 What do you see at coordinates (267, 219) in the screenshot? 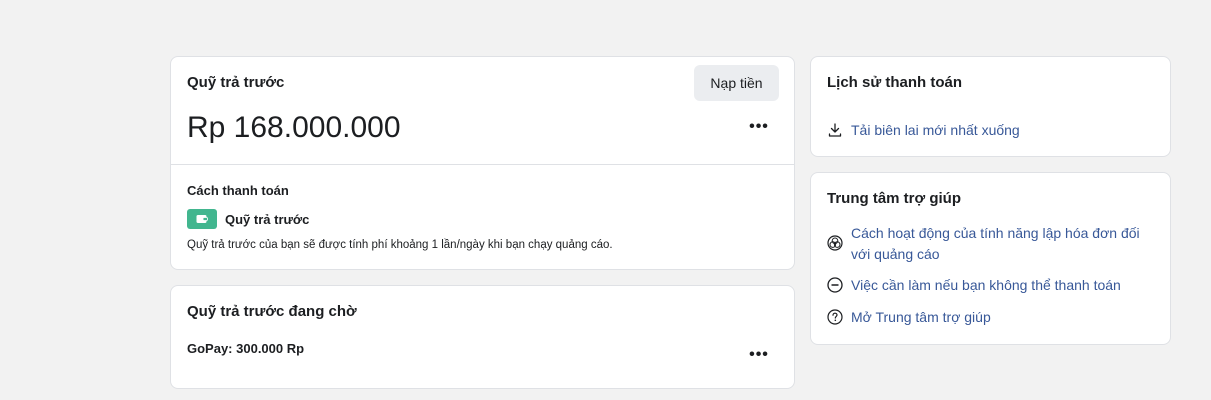
I see `payment-method-label: Quỹ trả trước` at bounding box center [267, 219].